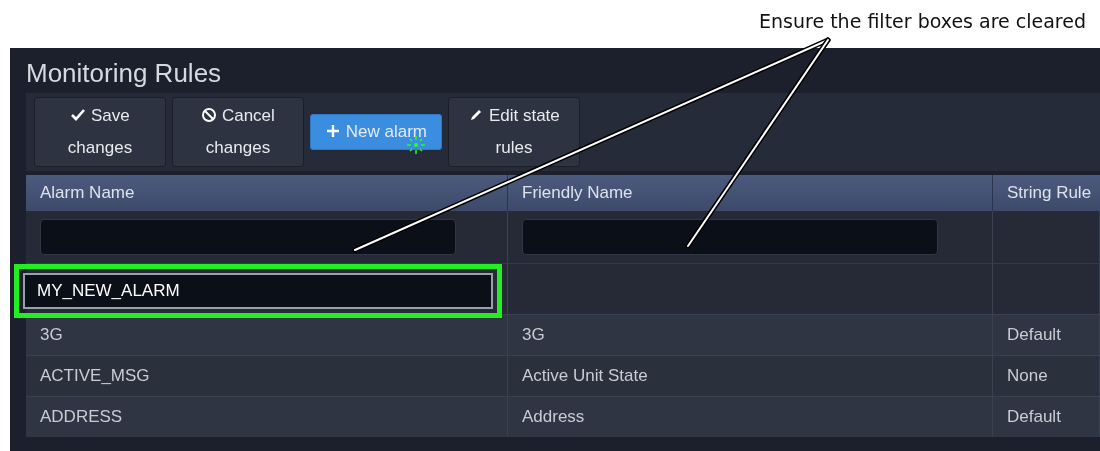  Describe the element at coordinates (333, 131) in the screenshot. I see `plus-icon` at that location.